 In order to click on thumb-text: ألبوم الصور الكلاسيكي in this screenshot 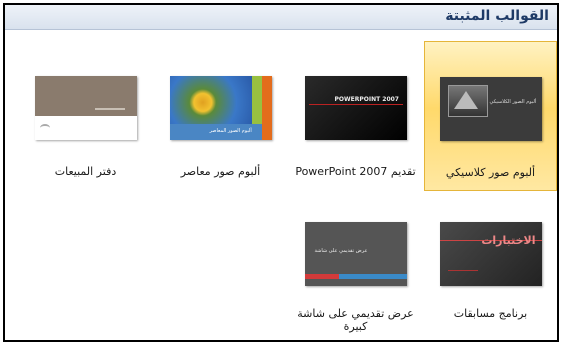, I will do `click(513, 102)`.